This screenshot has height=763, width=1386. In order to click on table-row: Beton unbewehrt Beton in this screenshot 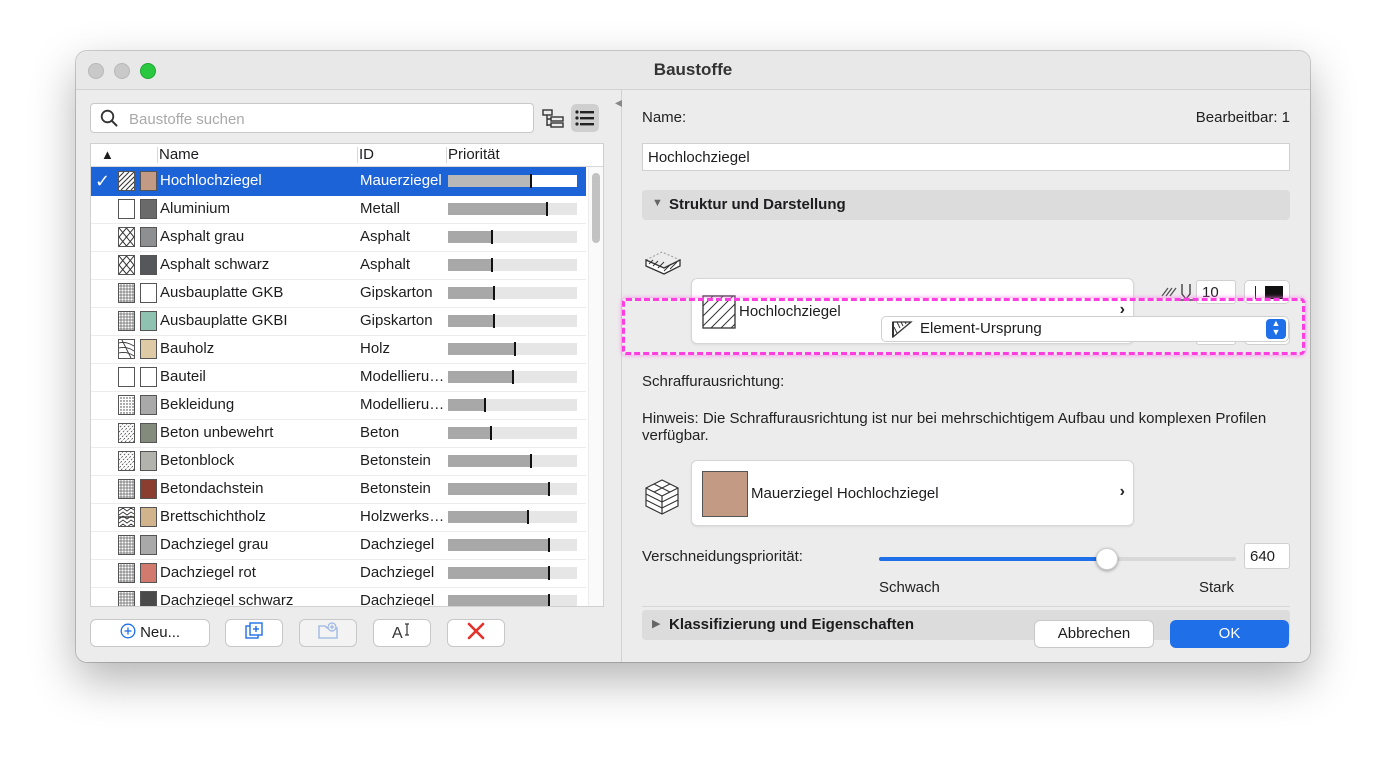, I will do `click(338, 433)`.